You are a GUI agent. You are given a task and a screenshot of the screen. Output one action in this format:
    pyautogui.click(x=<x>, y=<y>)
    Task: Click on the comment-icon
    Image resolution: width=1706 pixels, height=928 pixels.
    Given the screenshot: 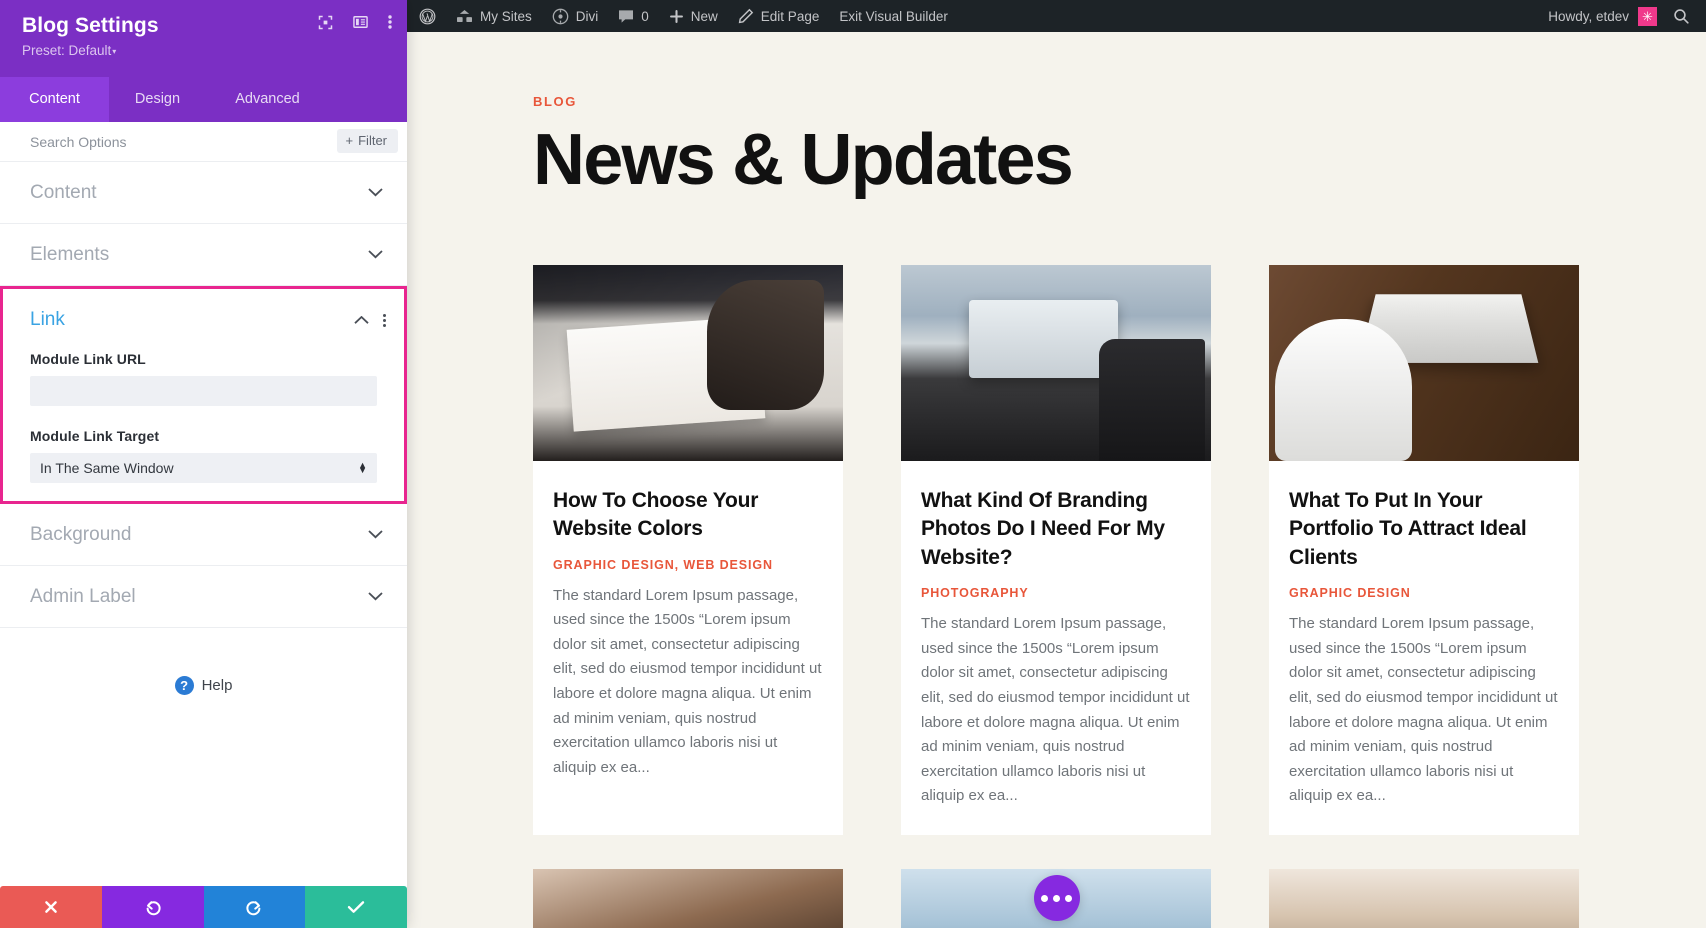 What is the action you would take?
    pyautogui.click(x=626, y=16)
    